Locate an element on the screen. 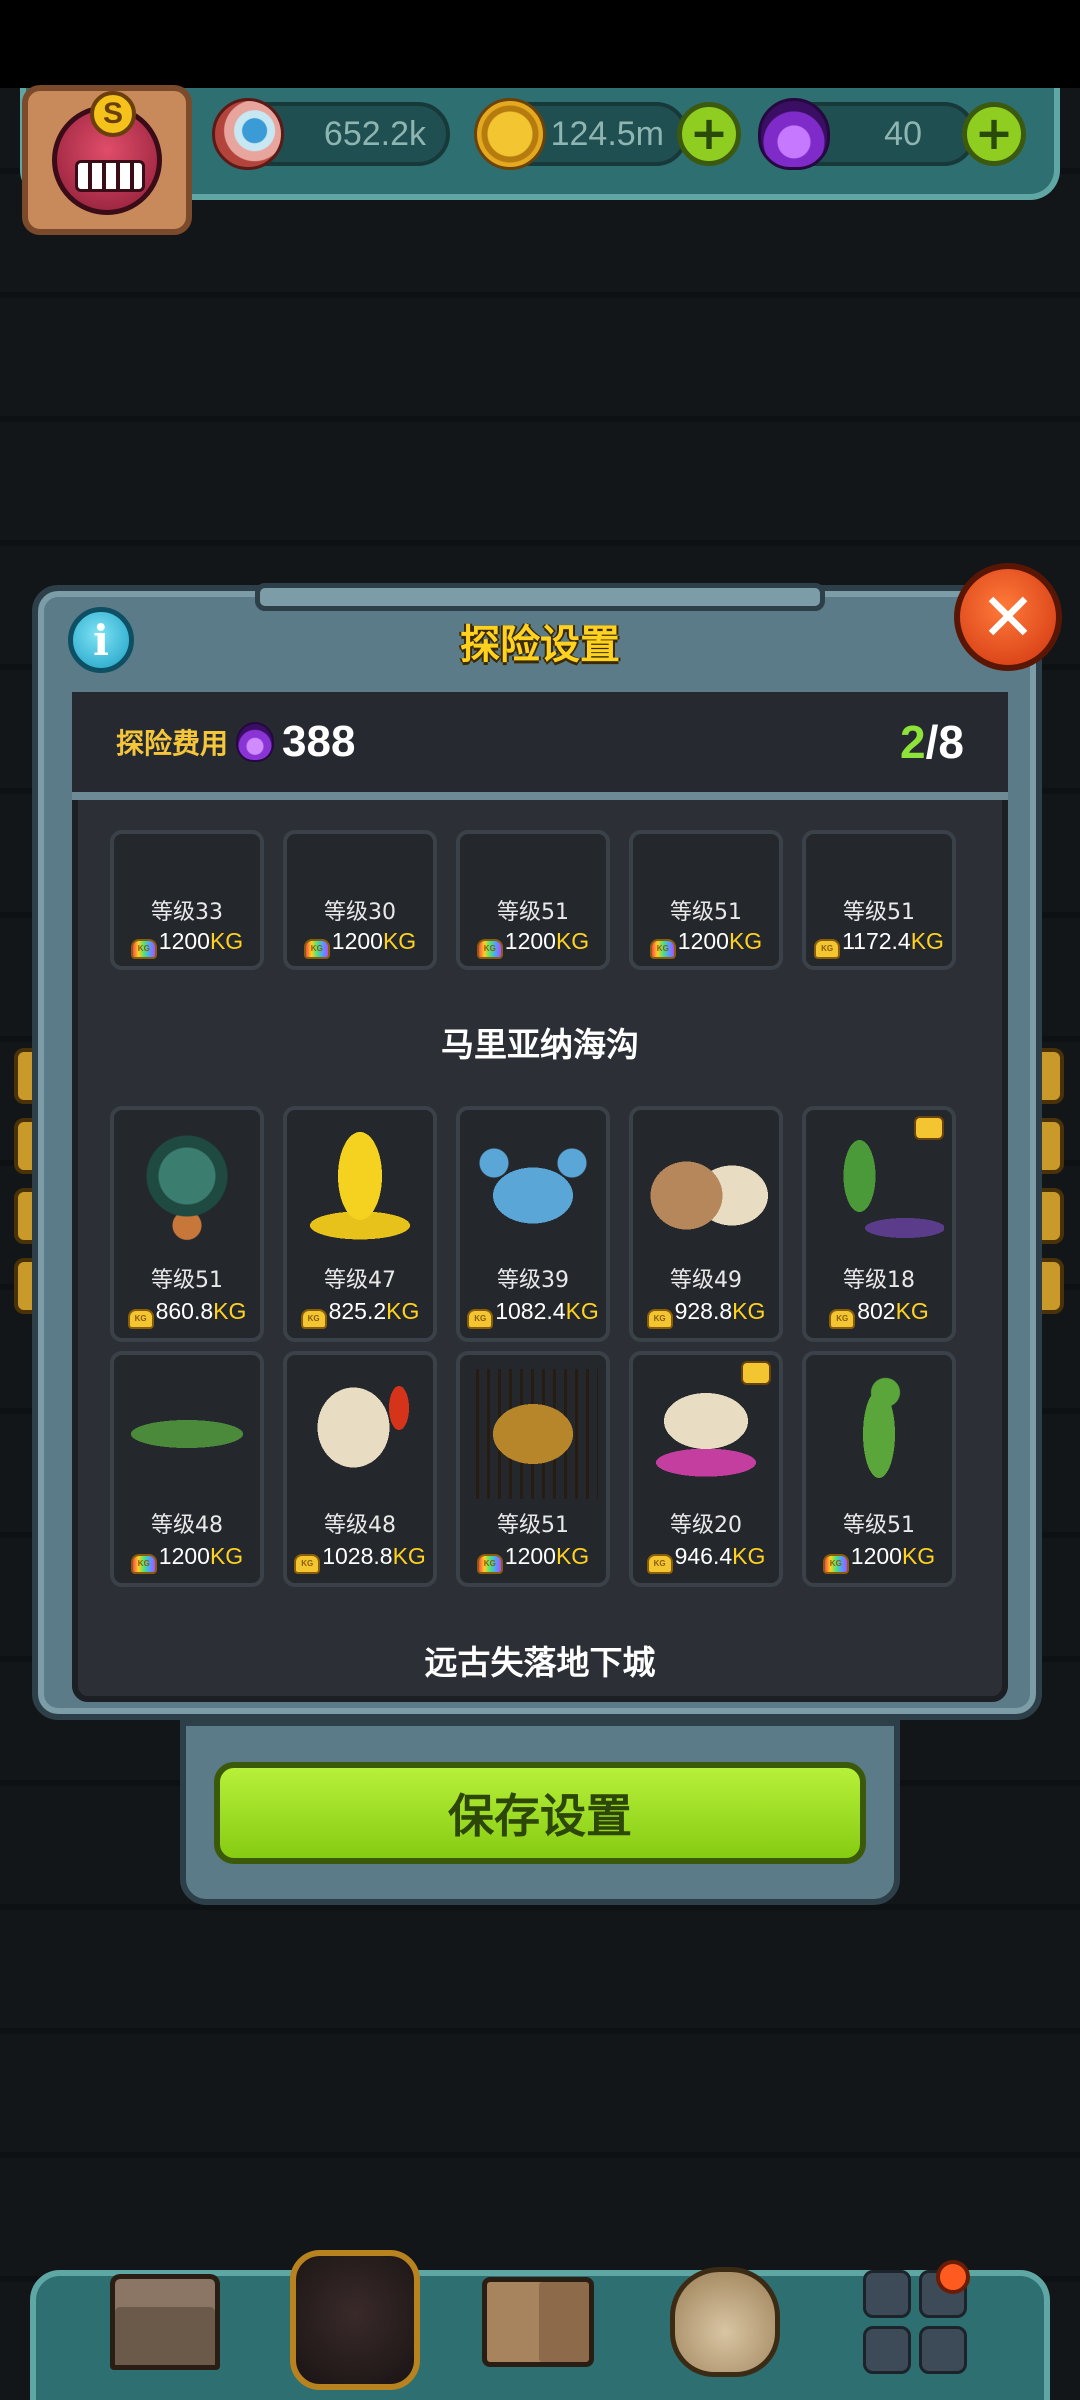 This screenshot has width=1080, height=2400. dialog-title-tab is located at coordinates (540, 597).